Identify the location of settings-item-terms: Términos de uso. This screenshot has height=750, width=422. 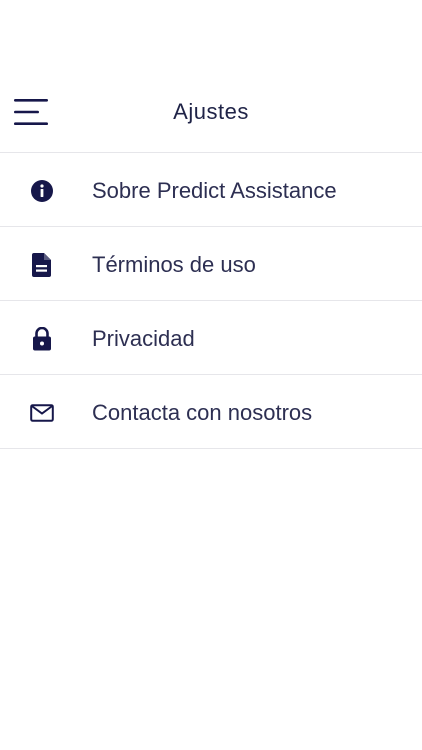
(211, 264).